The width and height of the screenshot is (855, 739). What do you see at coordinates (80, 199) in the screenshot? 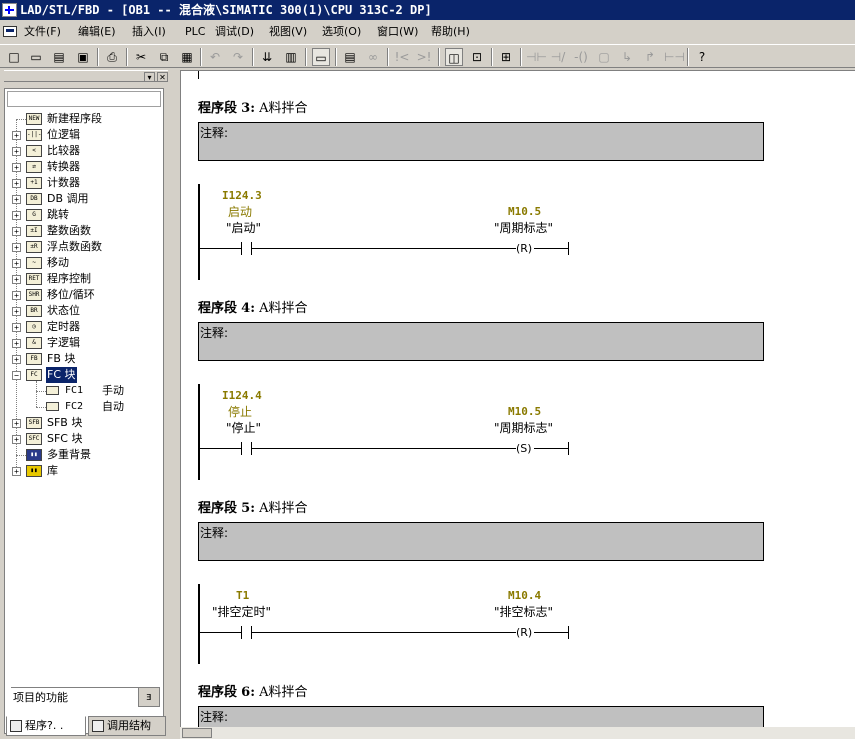
I see `tree-item-db-call: + DB DB 调用` at bounding box center [80, 199].